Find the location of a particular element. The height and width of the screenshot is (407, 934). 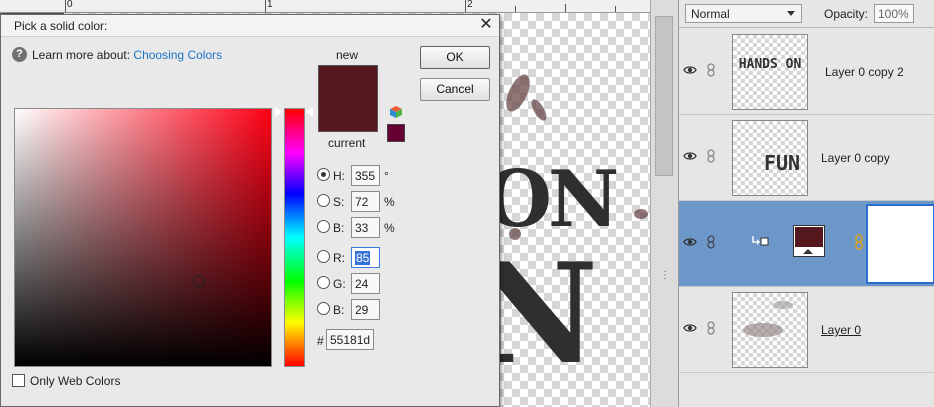

only-web-colors-checkbox is located at coordinates (18, 380).